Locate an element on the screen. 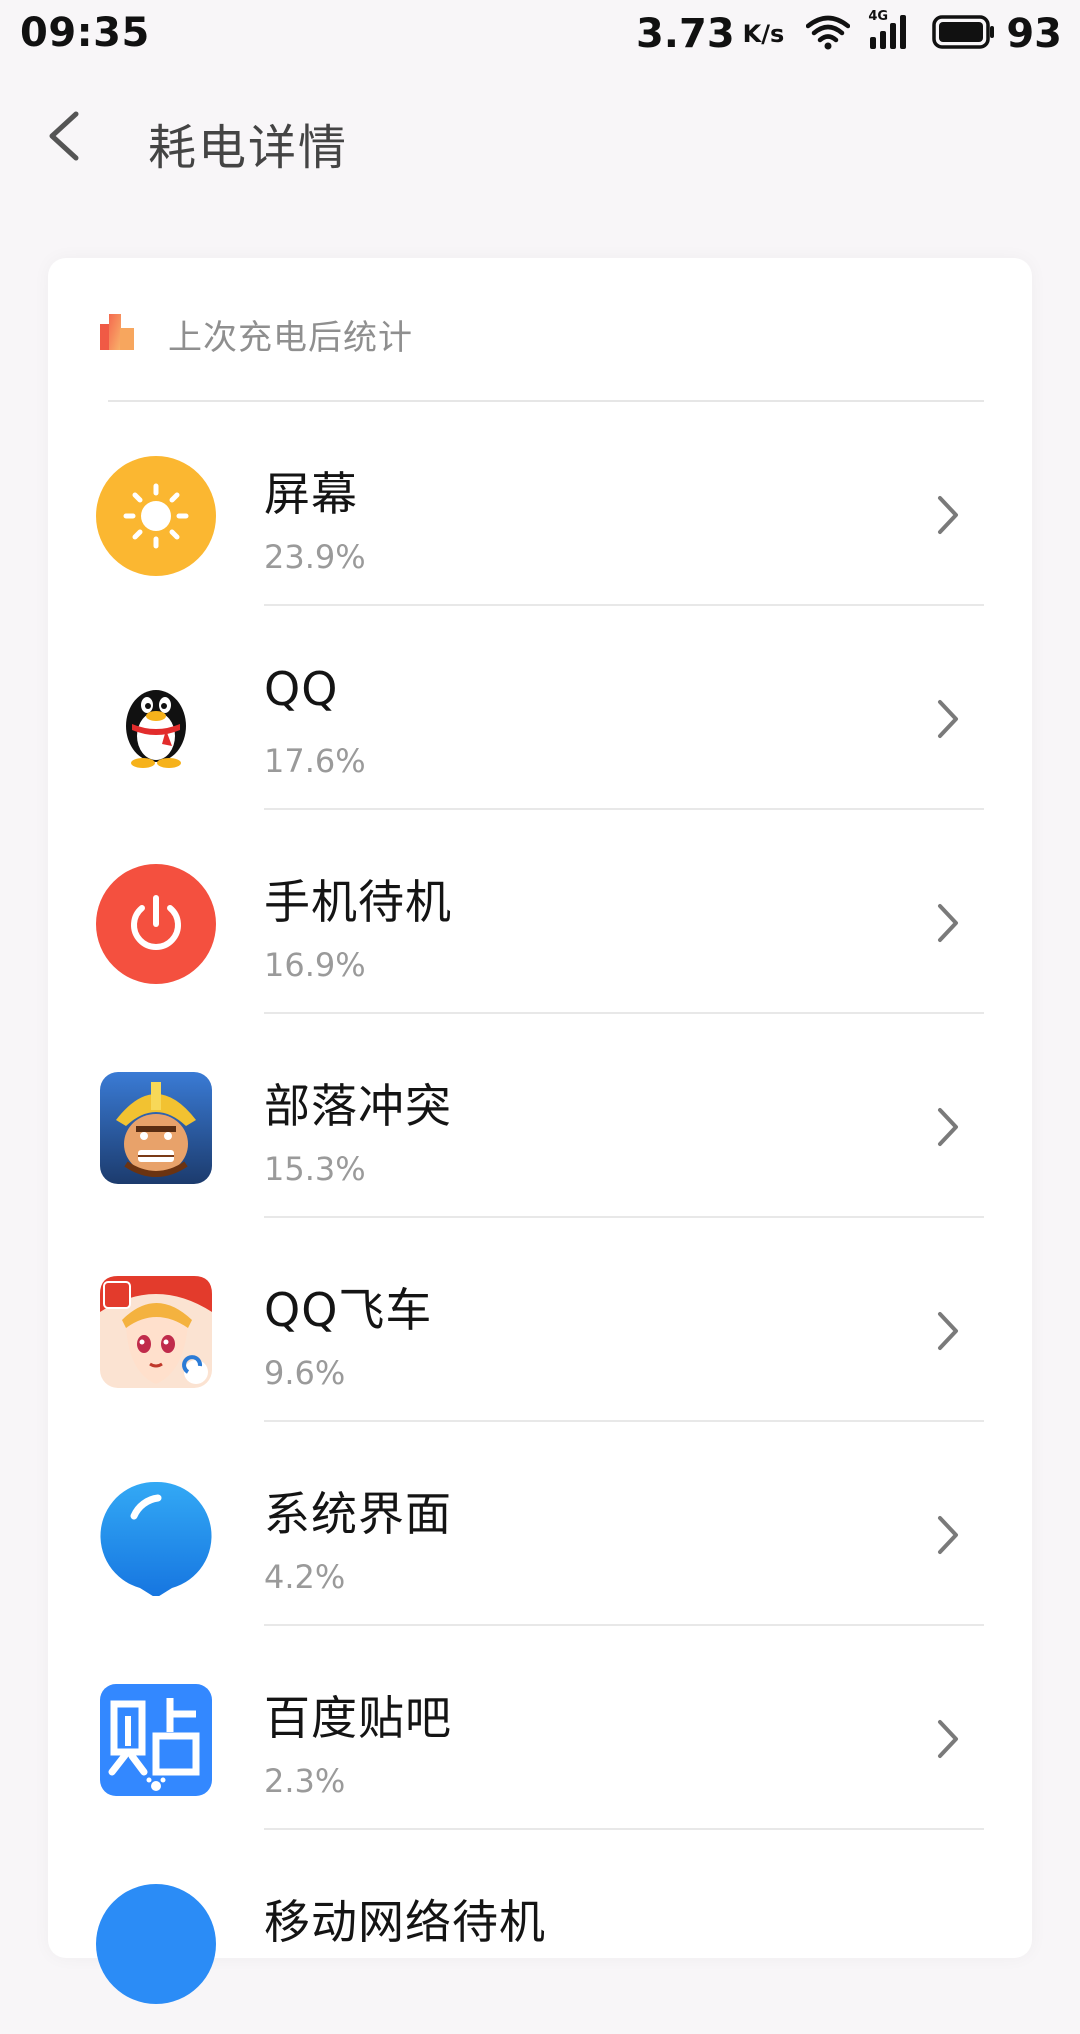  list-item-phone-standby: 手机待机 16.9% is located at coordinates (540, 912).